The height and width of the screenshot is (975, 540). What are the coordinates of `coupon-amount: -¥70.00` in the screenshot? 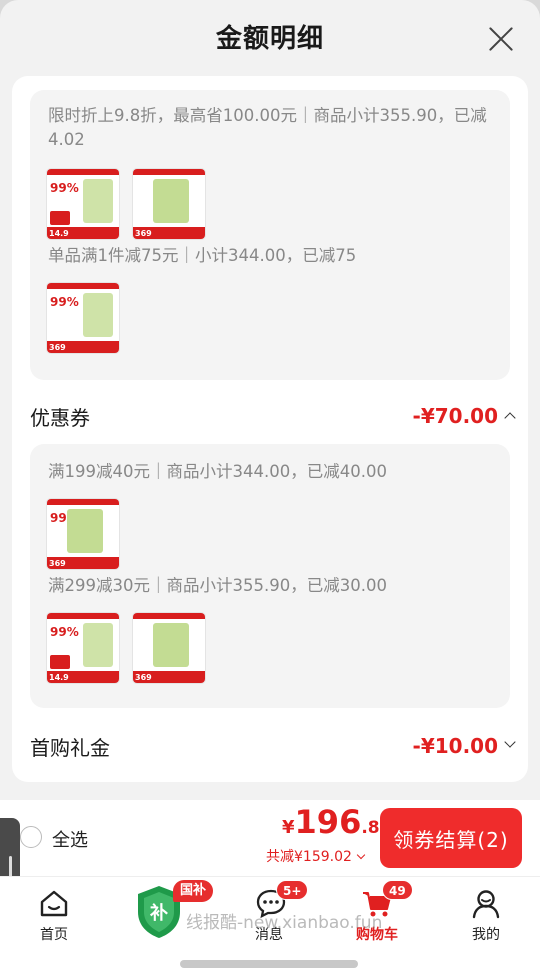 It's located at (455, 416).